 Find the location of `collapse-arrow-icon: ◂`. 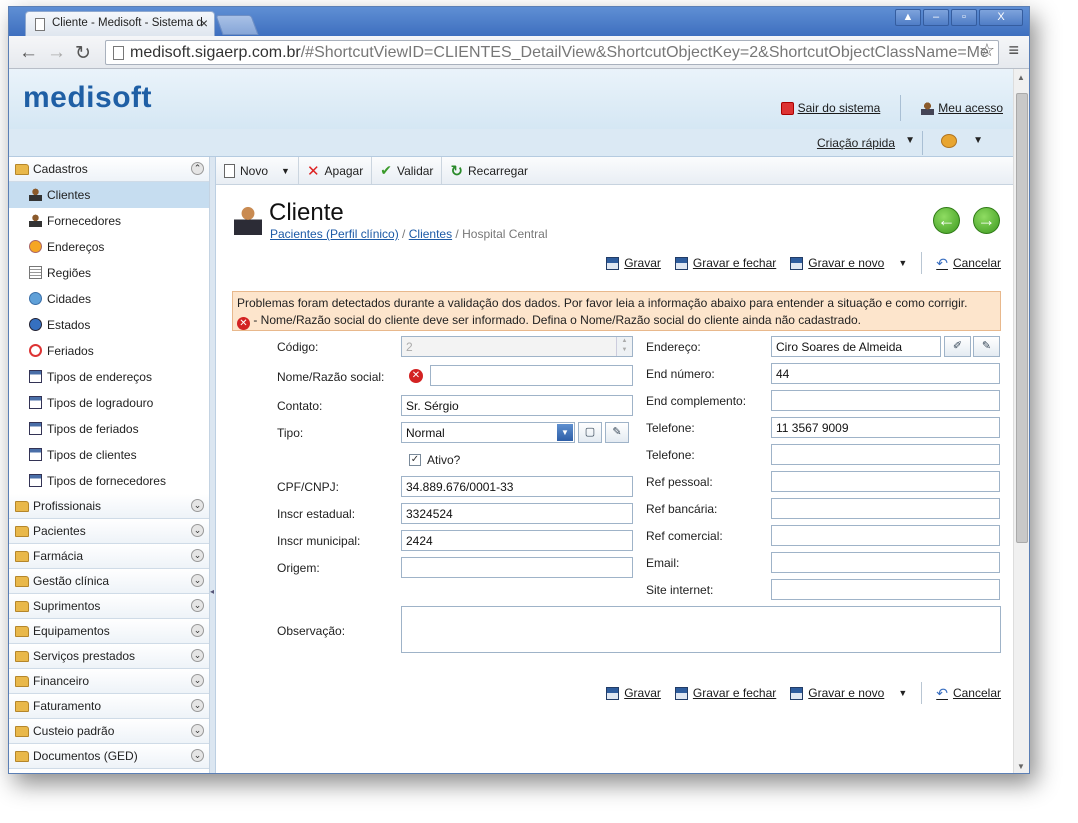

collapse-arrow-icon: ◂ is located at coordinates (212, 591).